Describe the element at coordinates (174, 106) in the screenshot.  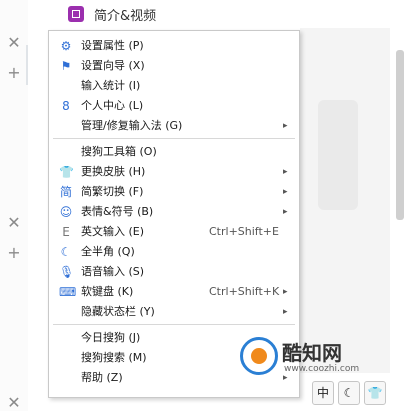
I see `menu-item-personal-center: 8 个人中心 (L)` at that location.